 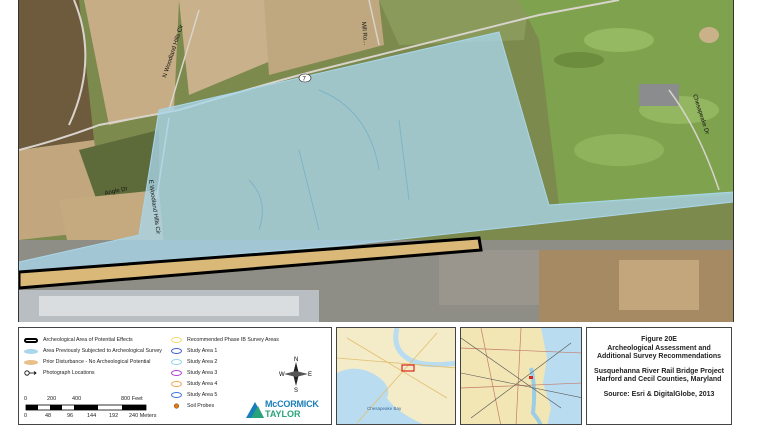 I want to click on scale-tick: 96, so click(x=70, y=416).